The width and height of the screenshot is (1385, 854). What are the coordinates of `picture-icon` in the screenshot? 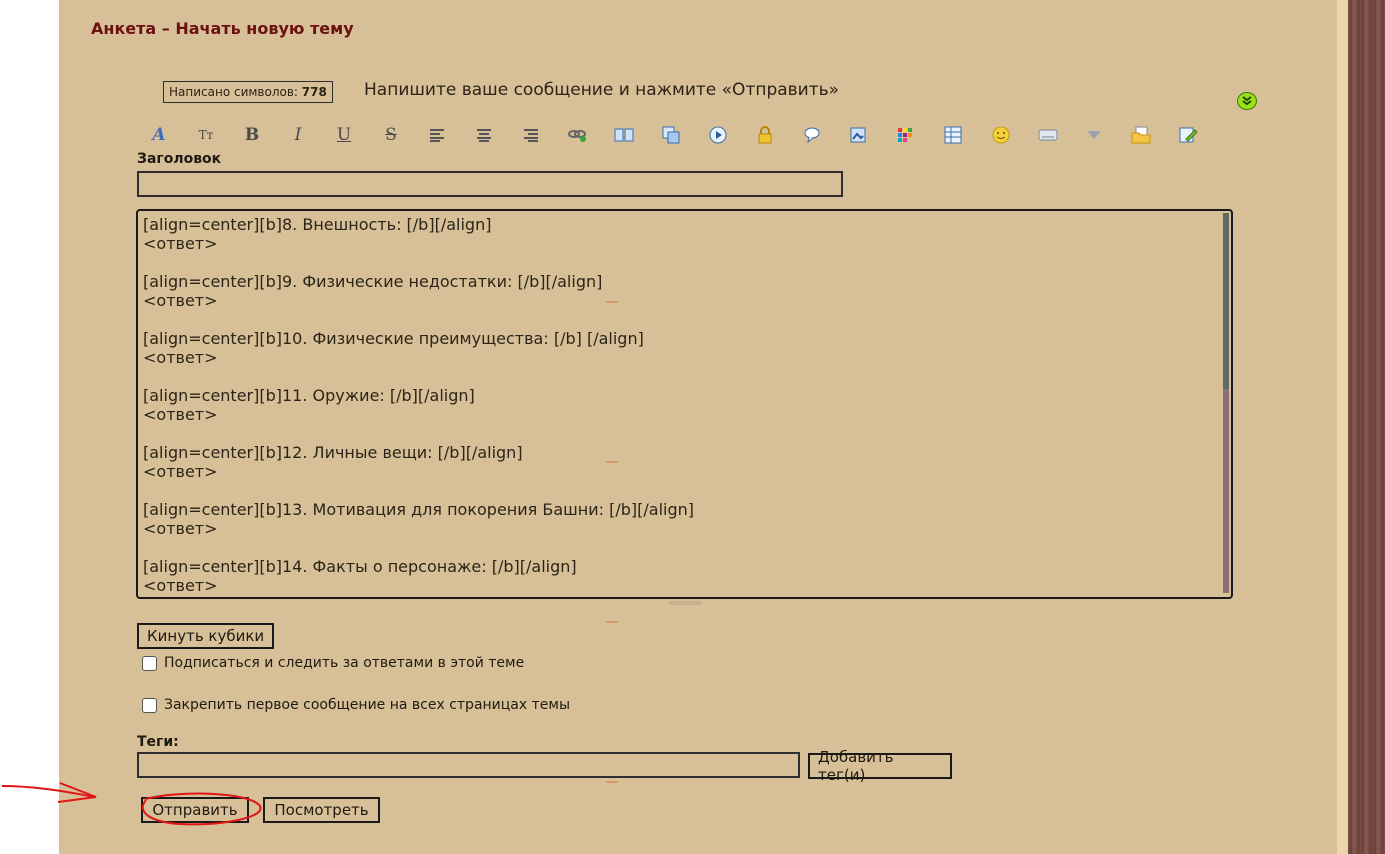 It's located at (858, 135).